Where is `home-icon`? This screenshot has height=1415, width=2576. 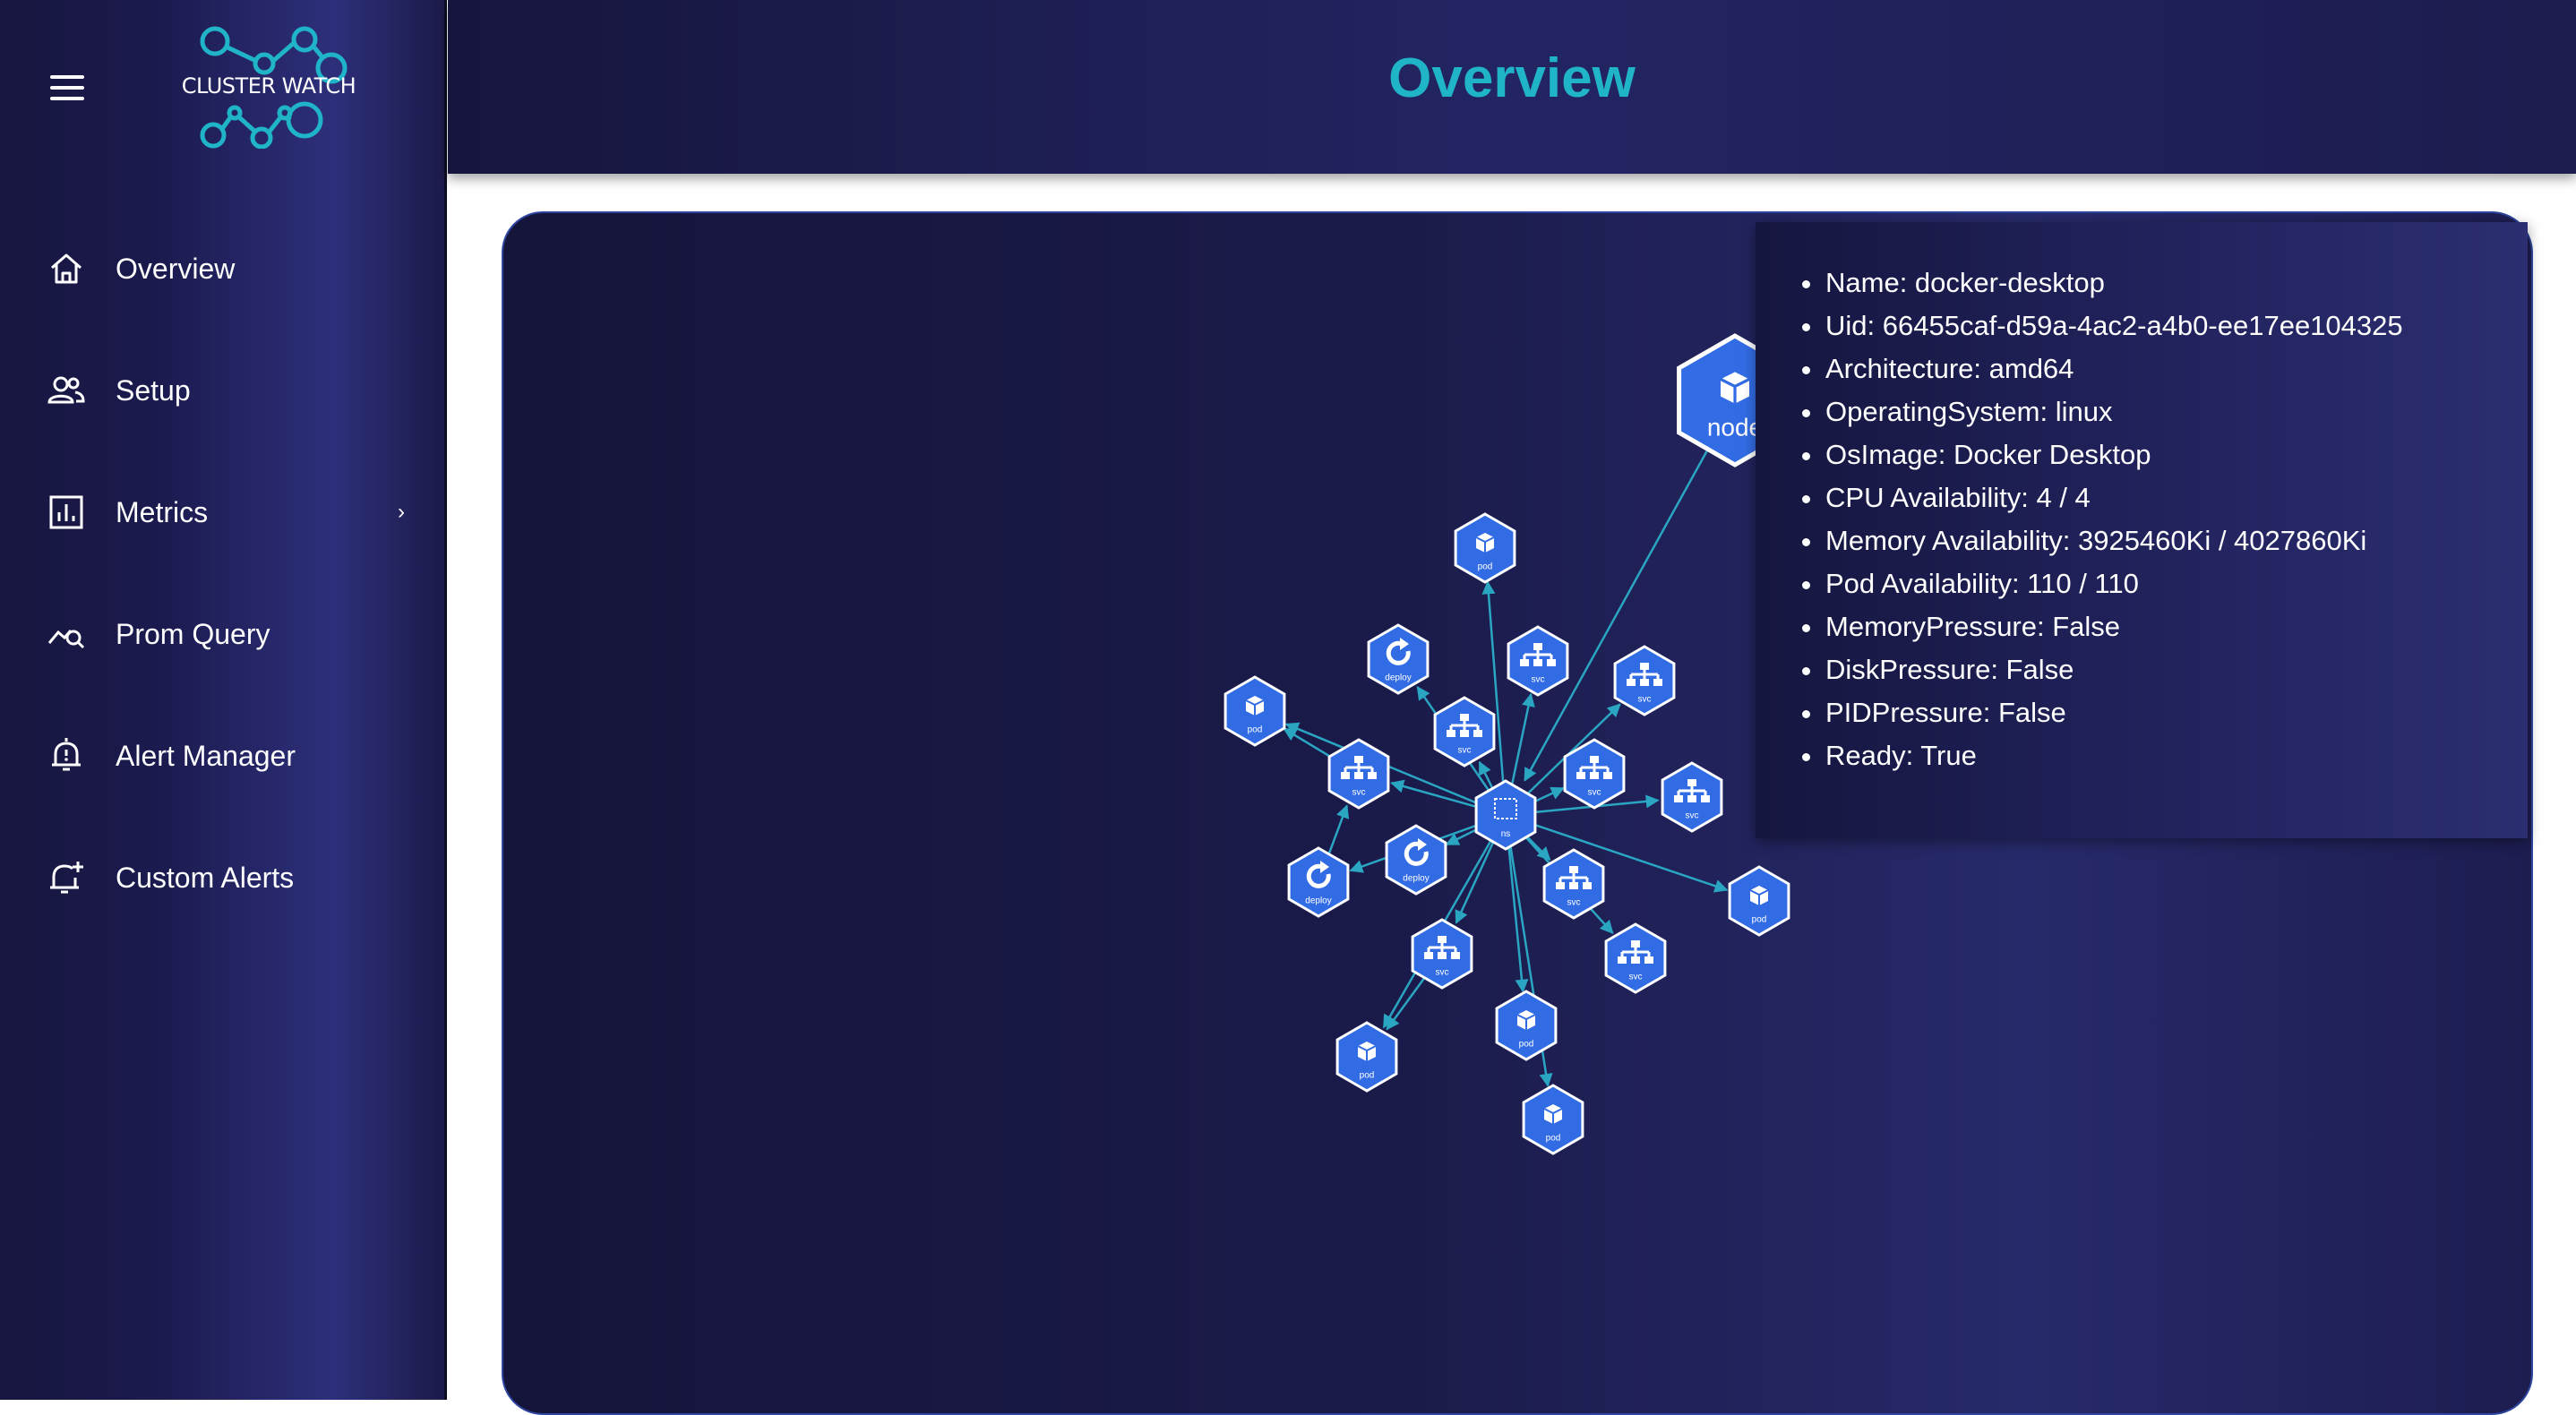
home-icon is located at coordinates (66, 268).